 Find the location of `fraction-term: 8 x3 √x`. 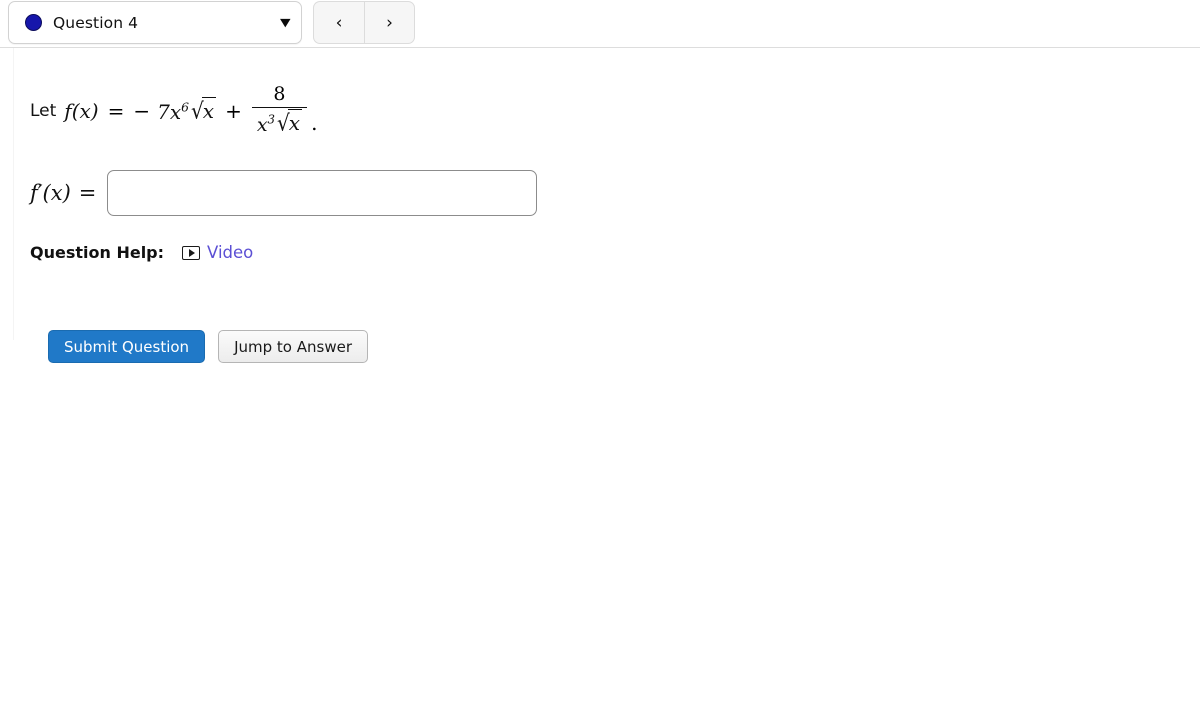

fraction-term: 8 x3 √x is located at coordinates (279, 109).